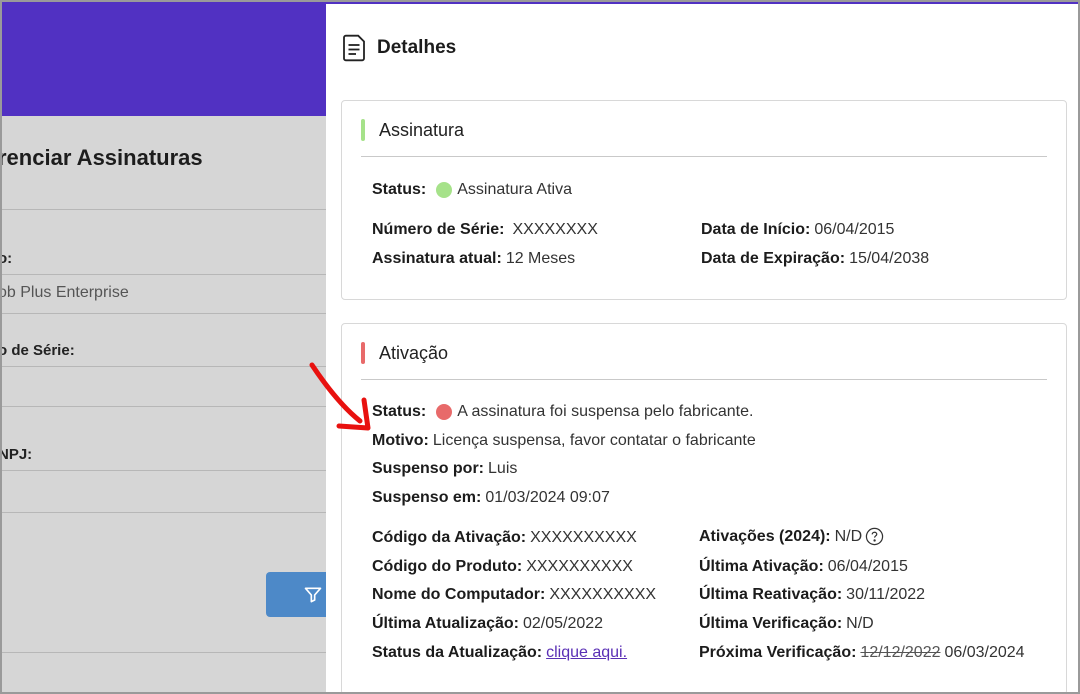 This screenshot has width=1080, height=694. I want to click on expiry-date: Data de Expiração: 15/04/2038, so click(815, 259).